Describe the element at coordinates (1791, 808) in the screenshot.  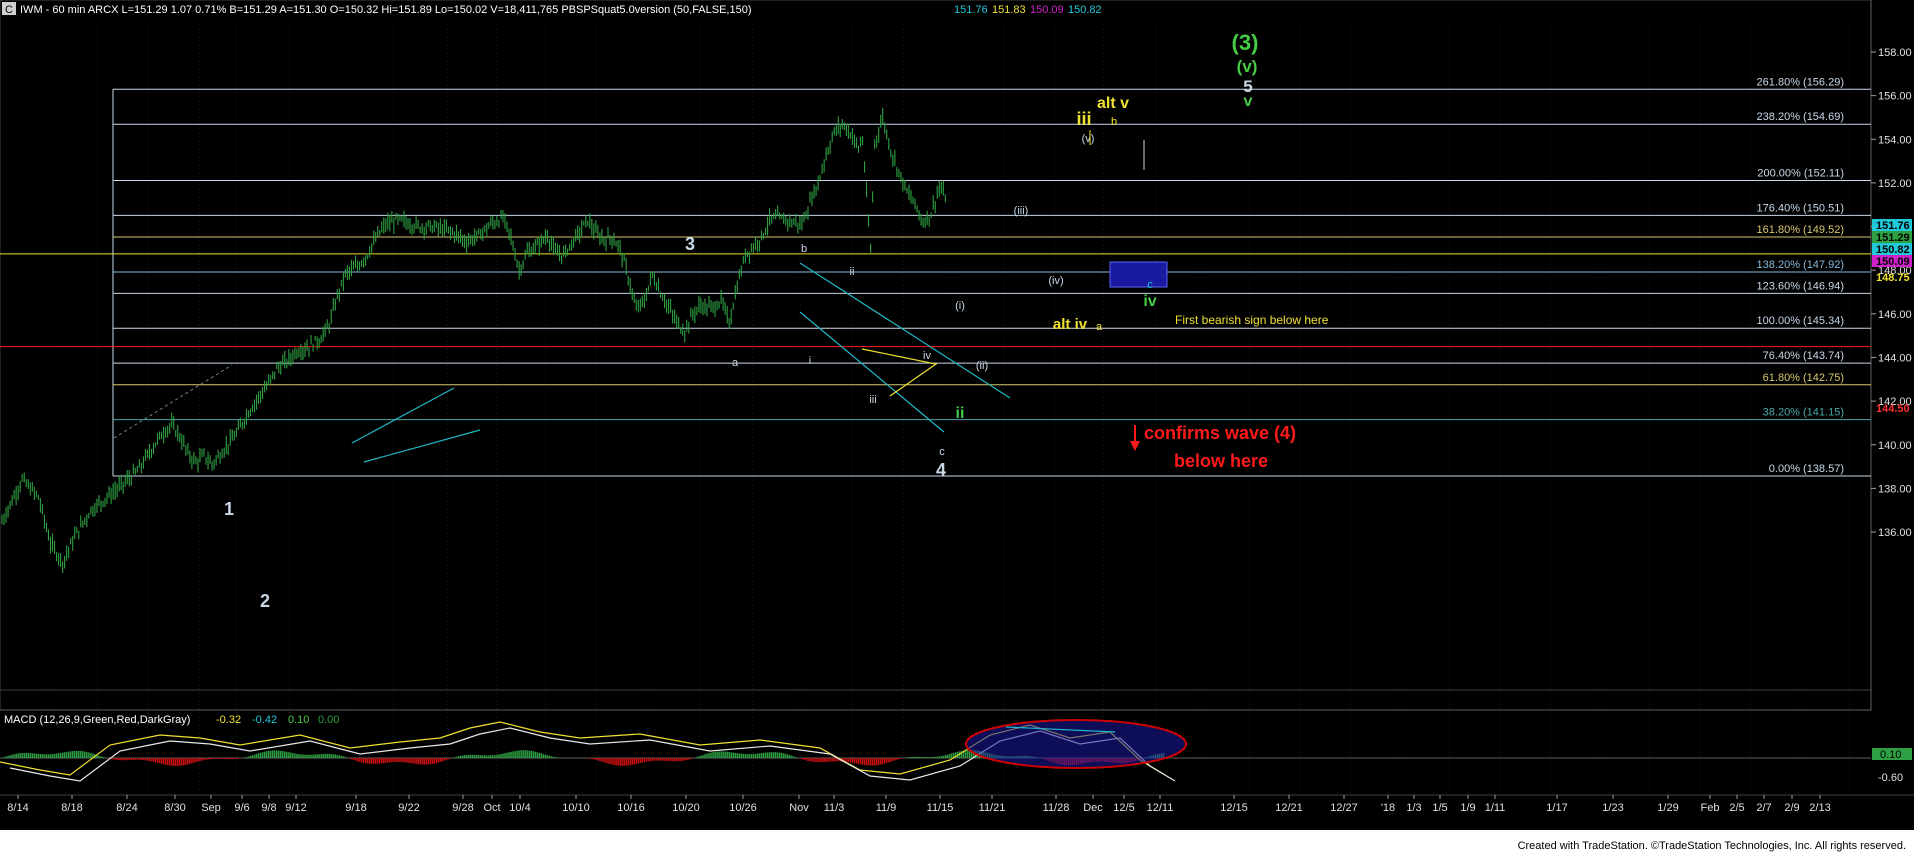
I see `x-tick-label-40: 2/9` at that location.